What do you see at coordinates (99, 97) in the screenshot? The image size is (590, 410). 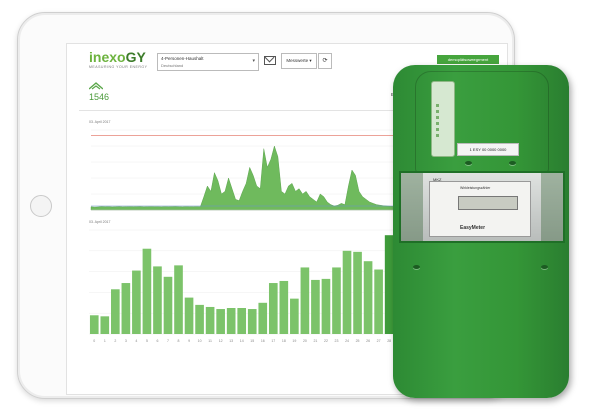 I see `meter-counter: 1546` at bounding box center [99, 97].